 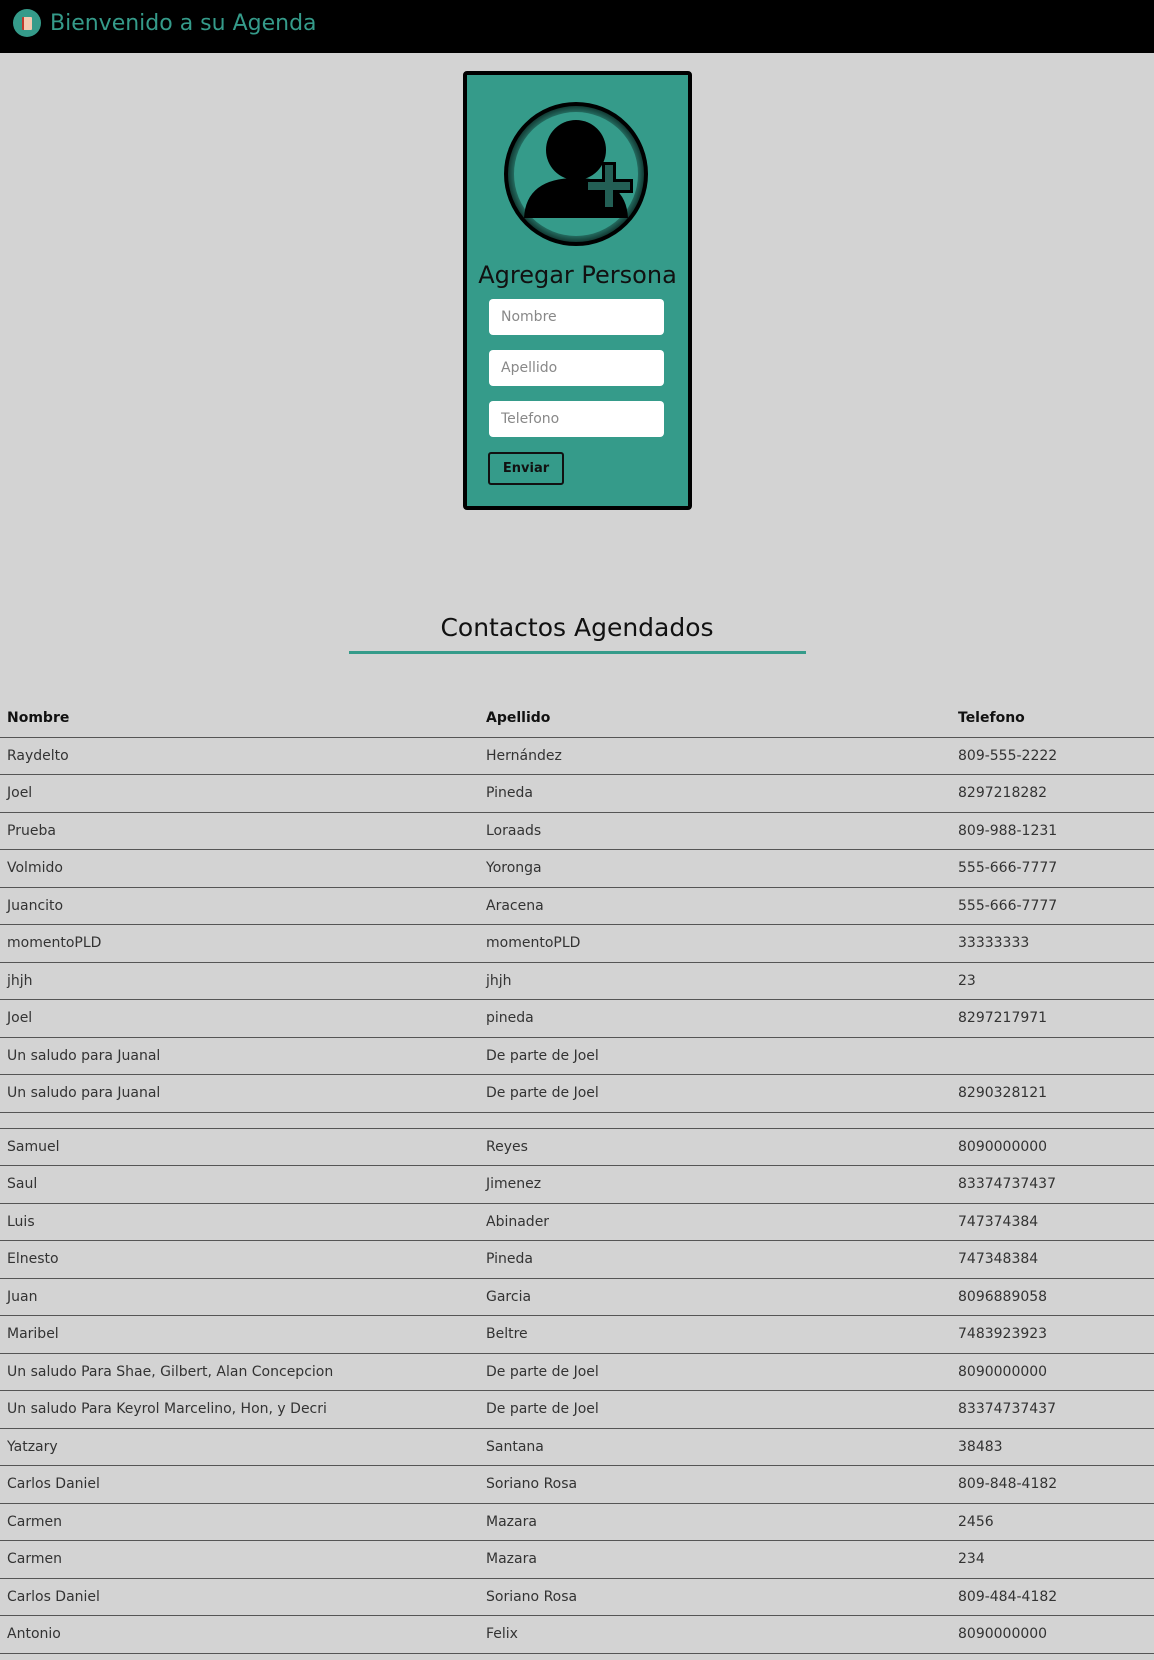 What do you see at coordinates (1052, 1447) in the screenshot?
I see `cell-telefono: 38483` at bounding box center [1052, 1447].